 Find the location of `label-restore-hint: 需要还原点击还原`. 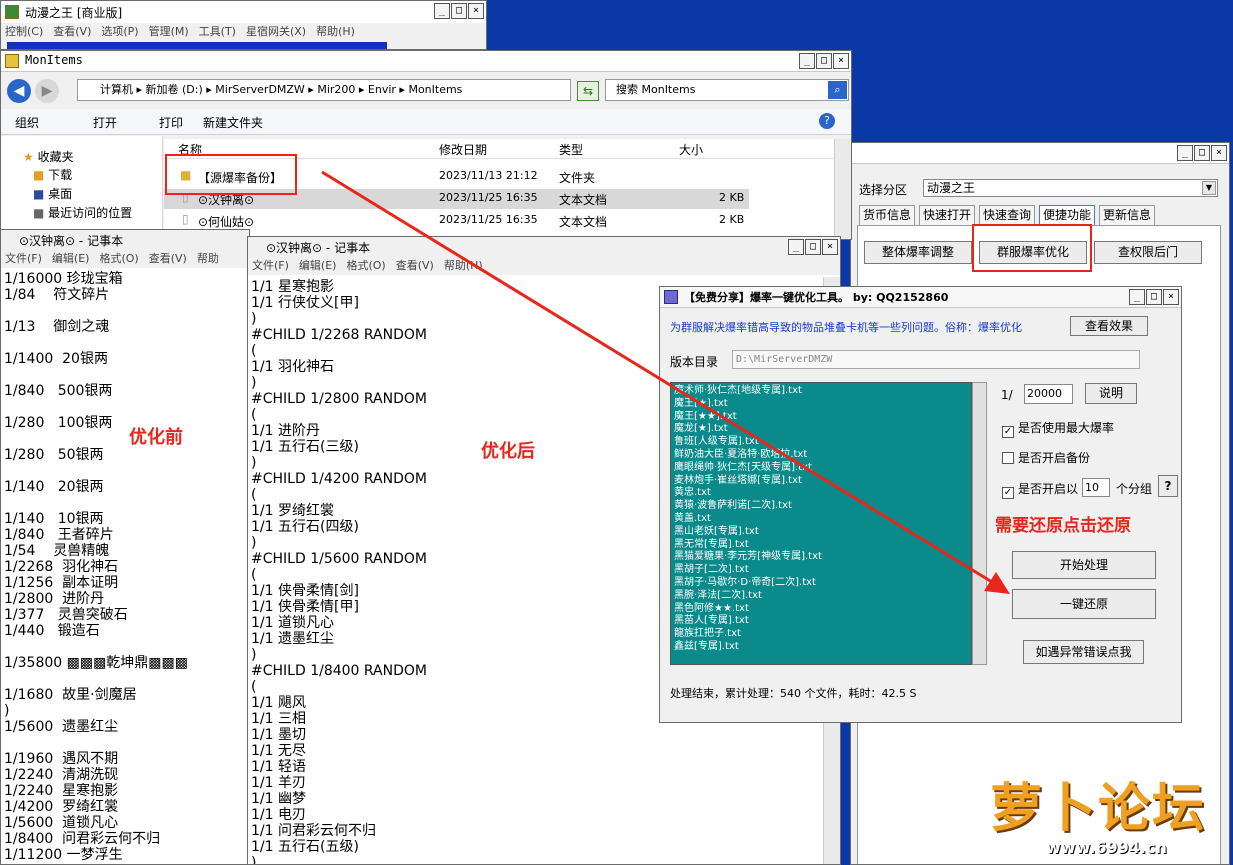

label-restore-hint: 需要还原点击还原 is located at coordinates (1063, 526).